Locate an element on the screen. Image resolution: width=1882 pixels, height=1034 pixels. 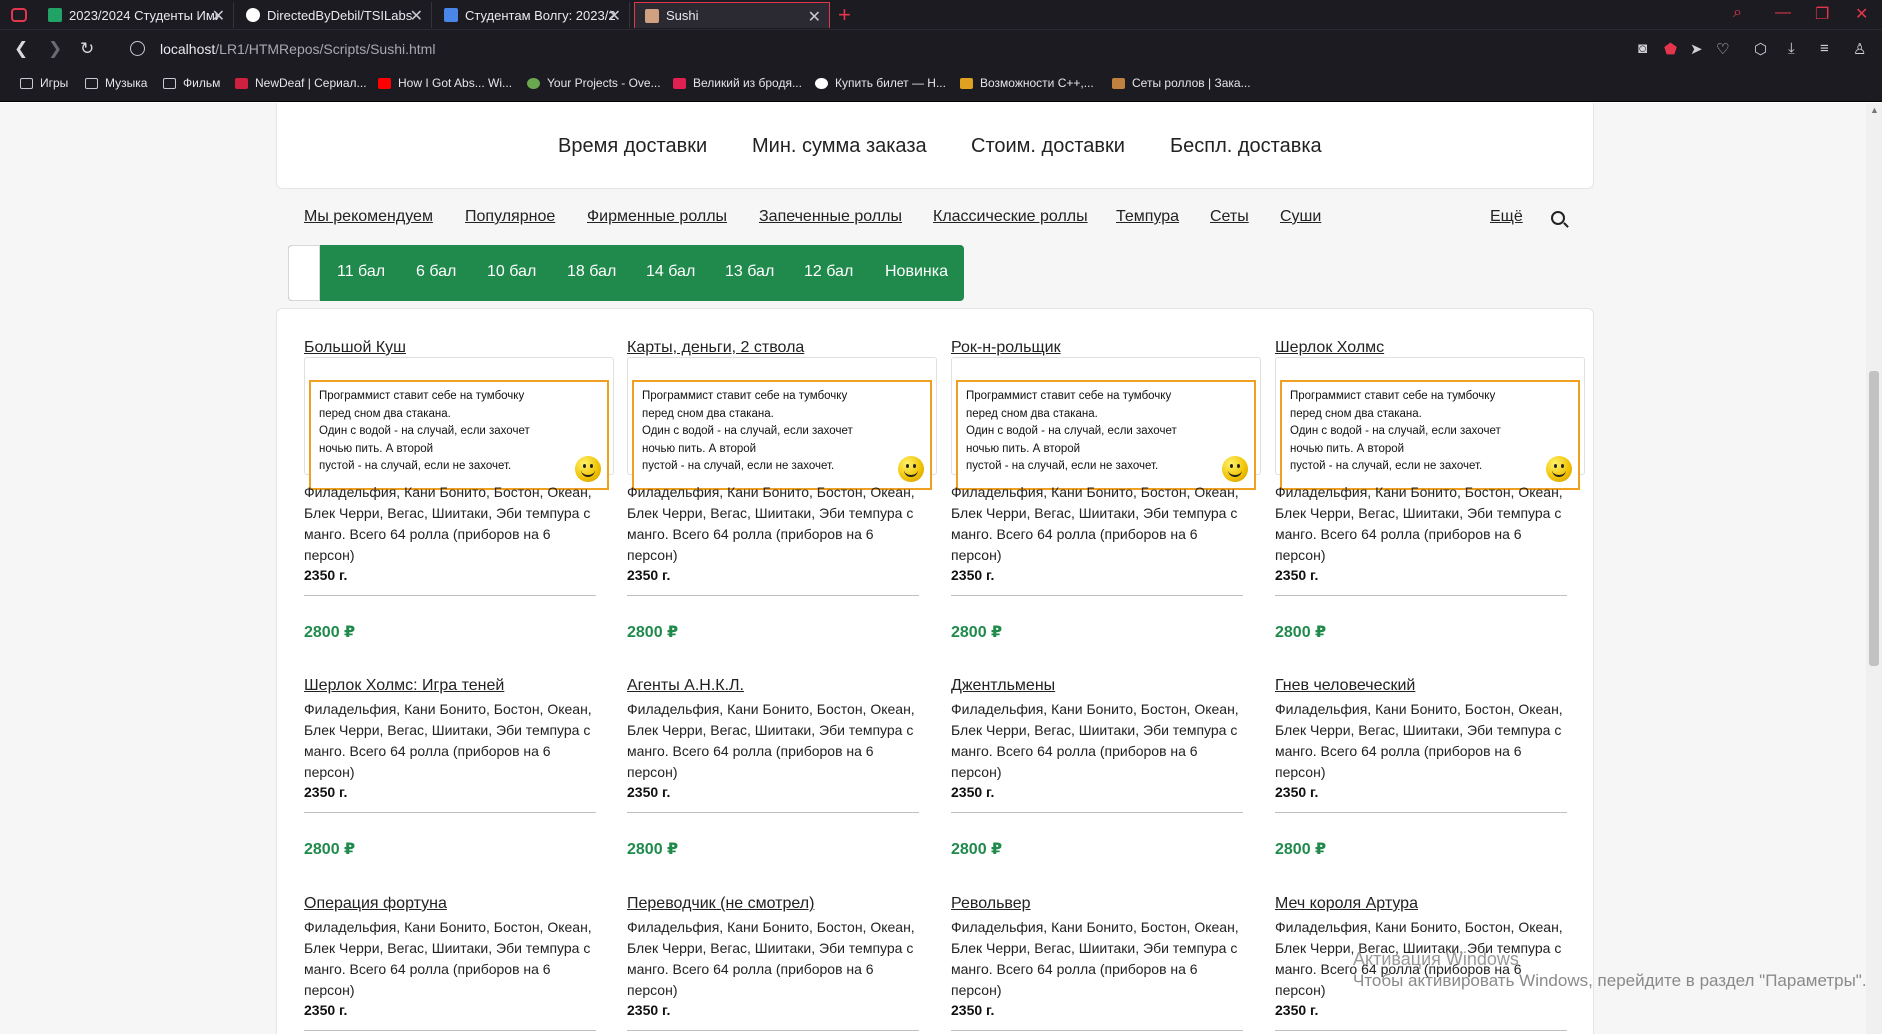
menu-icon: ≡ is located at coordinates (1824, 48).